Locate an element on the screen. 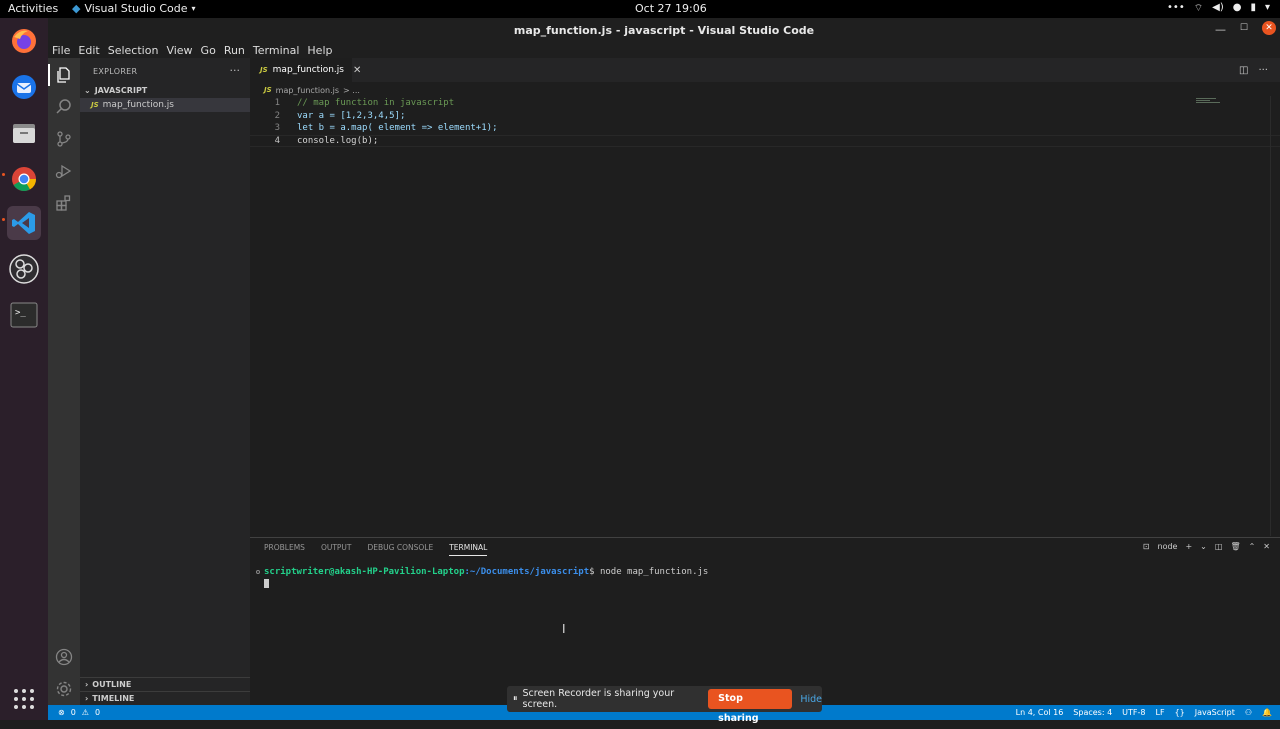 This screenshot has width=1280, height=729. warning-icon: ⚠ is located at coordinates (85, 712).